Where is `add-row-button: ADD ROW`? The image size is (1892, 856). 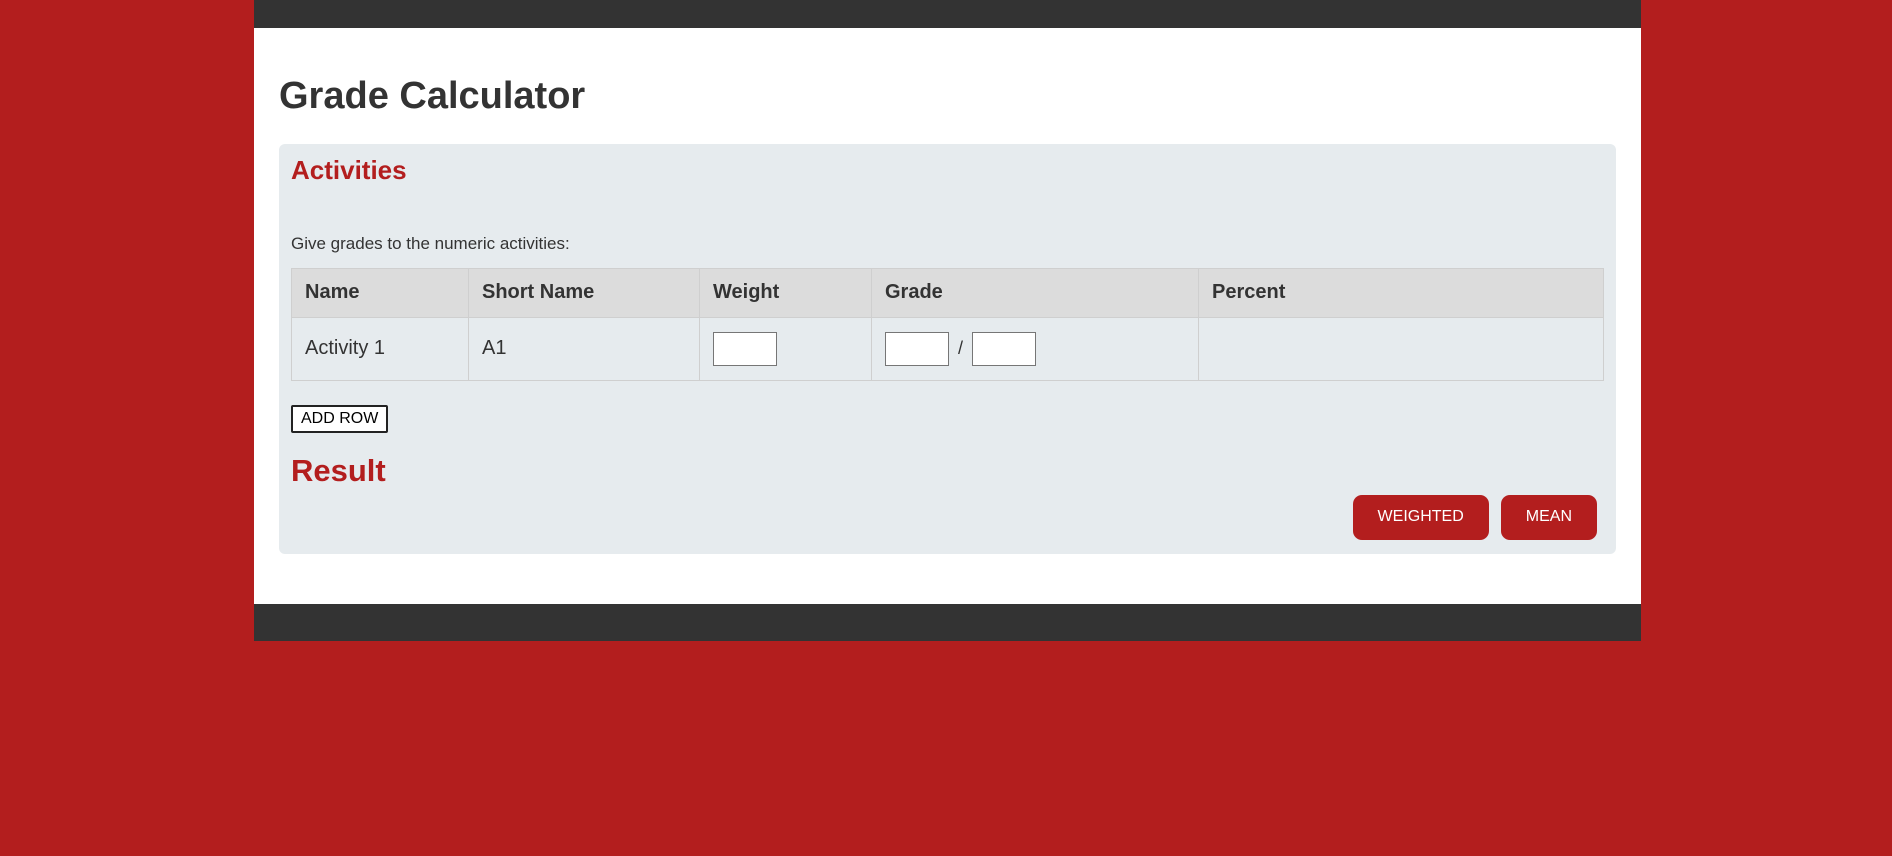 add-row-button: ADD ROW is located at coordinates (340, 418).